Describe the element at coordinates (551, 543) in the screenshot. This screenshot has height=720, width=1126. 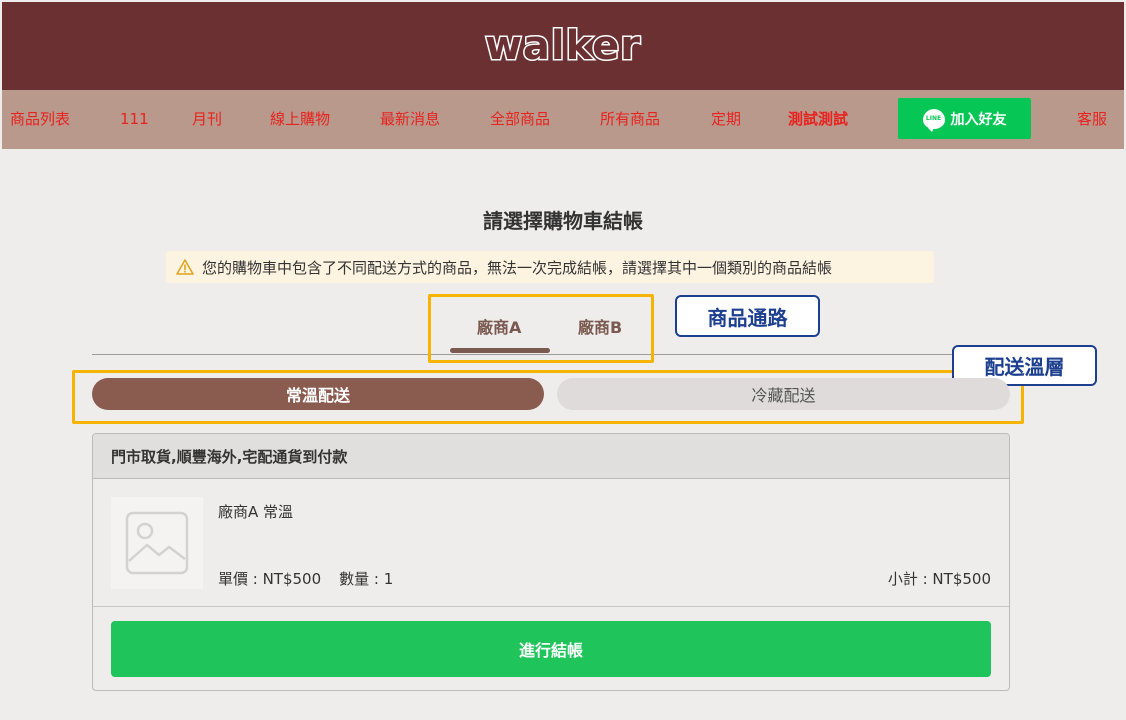
I see `cart-item-row: 廠商A 常溫 單價 : NT$500 數量 : 1 小計 : NT$500` at that location.